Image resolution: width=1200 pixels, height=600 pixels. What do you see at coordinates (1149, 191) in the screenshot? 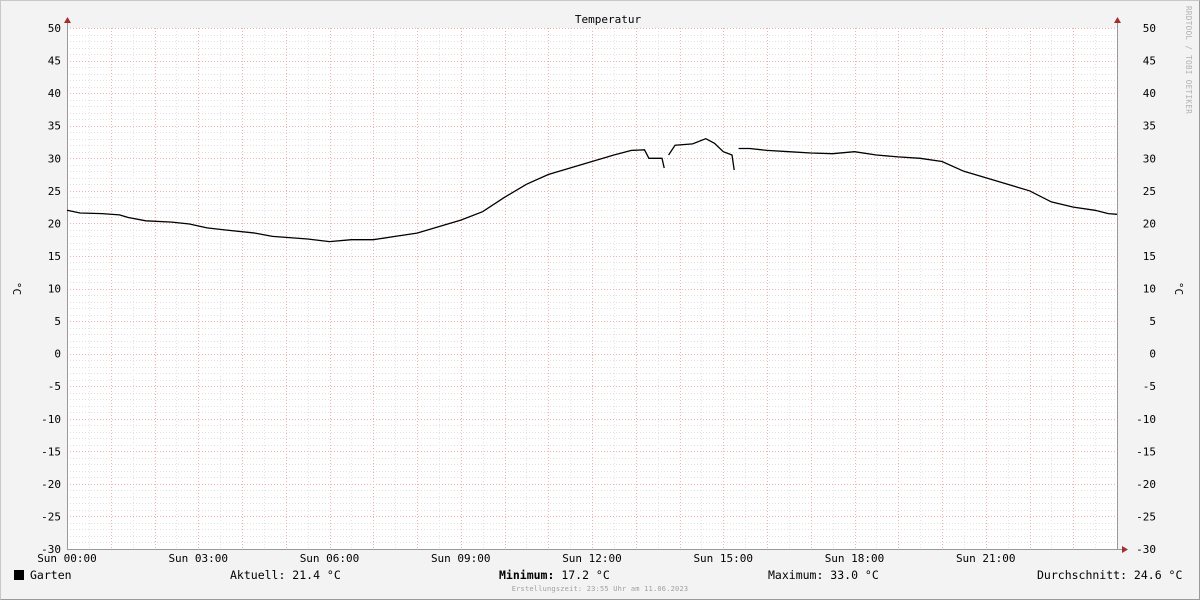
I see `y-tick-label-right: 25` at bounding box center [1149, 191].